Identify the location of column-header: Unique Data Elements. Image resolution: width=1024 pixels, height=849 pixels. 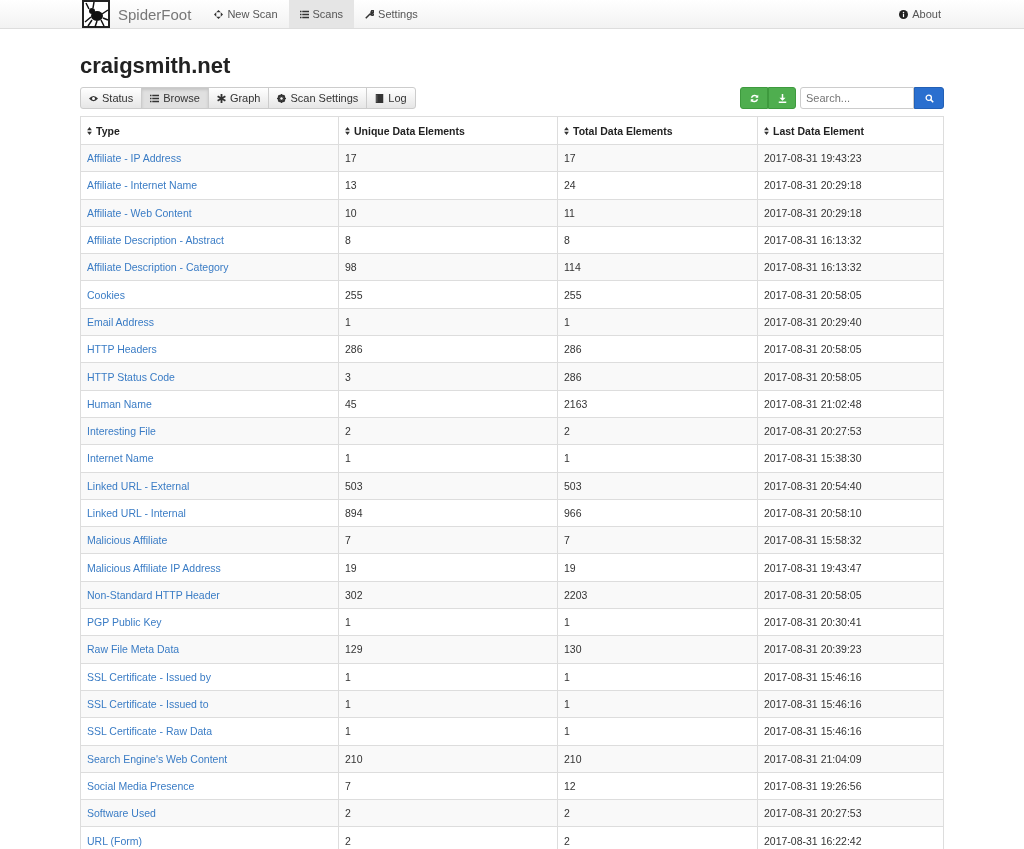
(448, 130).